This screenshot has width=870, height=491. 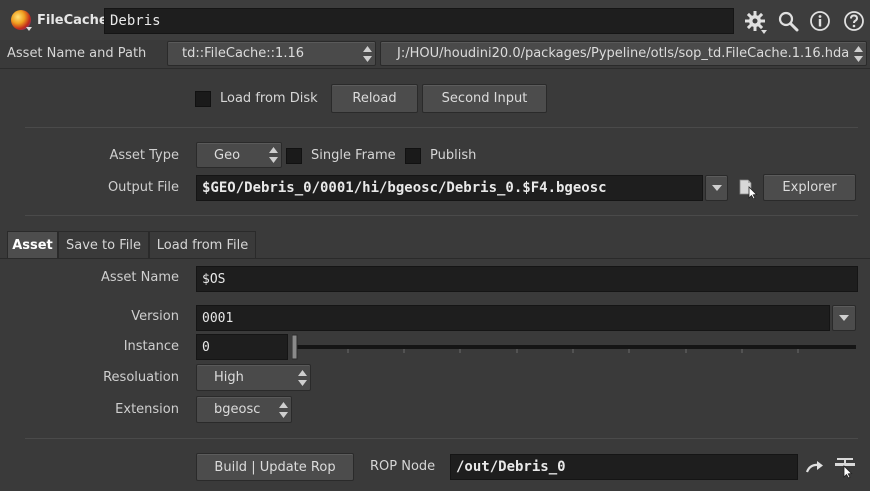 I want to click on resolution-menu: High, so click(x=253, y=377).